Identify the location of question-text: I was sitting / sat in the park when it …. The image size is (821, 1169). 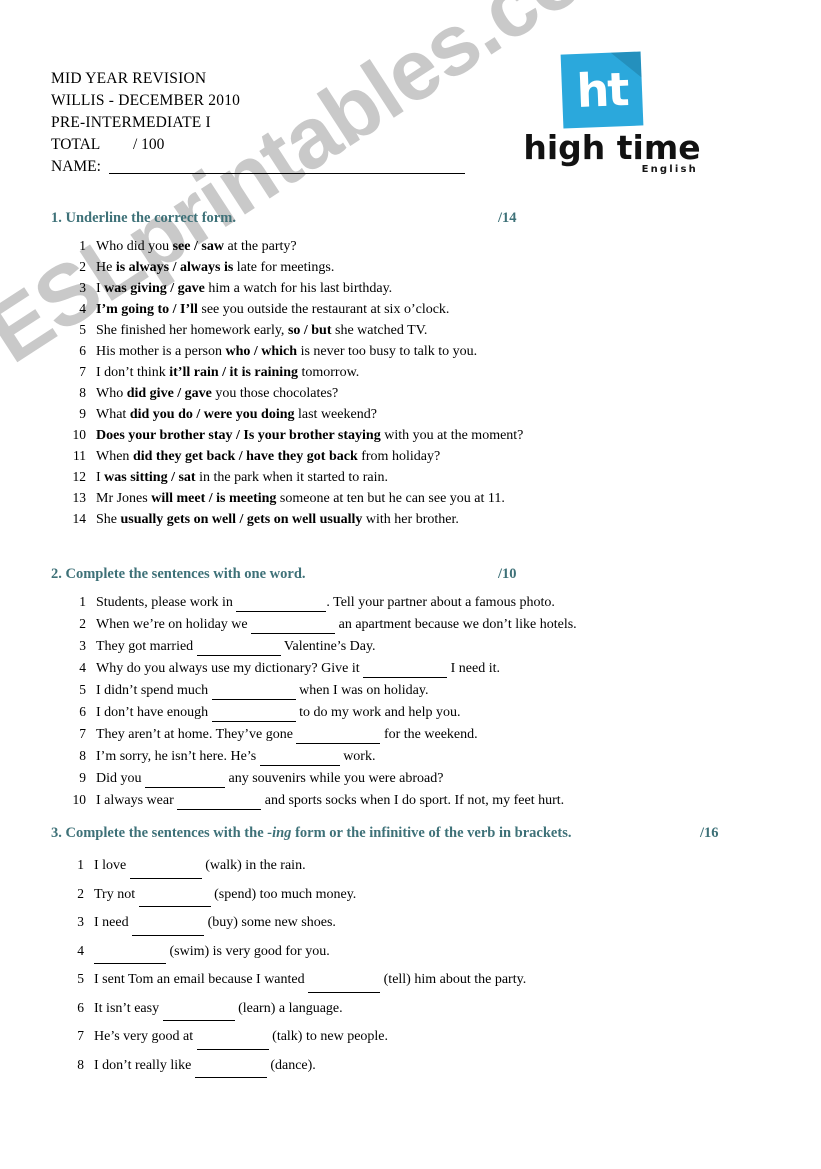
(309, 478).